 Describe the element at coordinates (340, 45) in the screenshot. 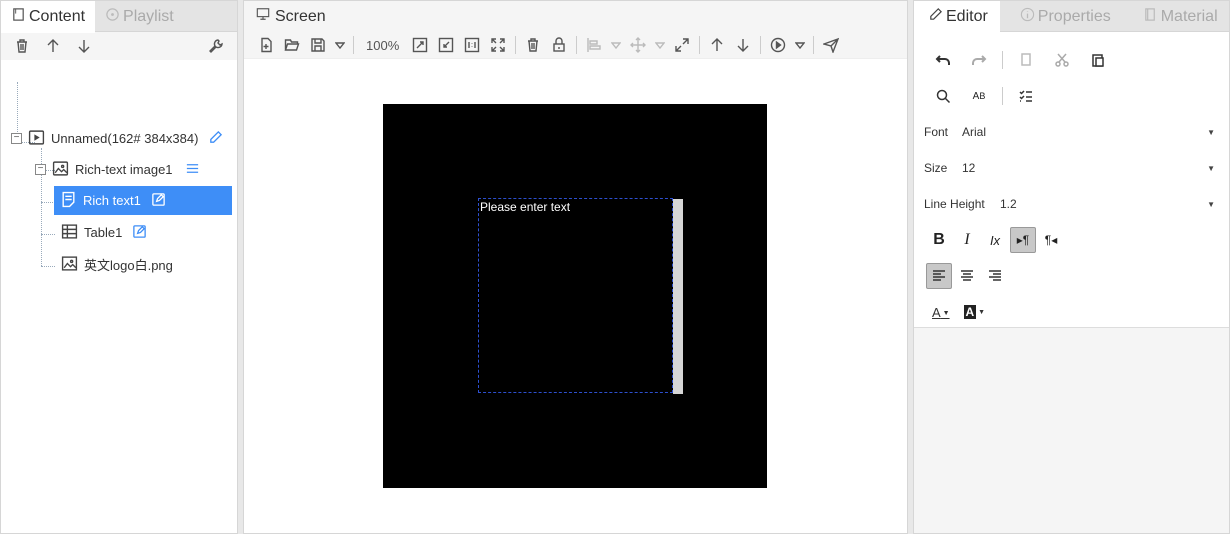

I see `save-dropdown-icon` at that location.